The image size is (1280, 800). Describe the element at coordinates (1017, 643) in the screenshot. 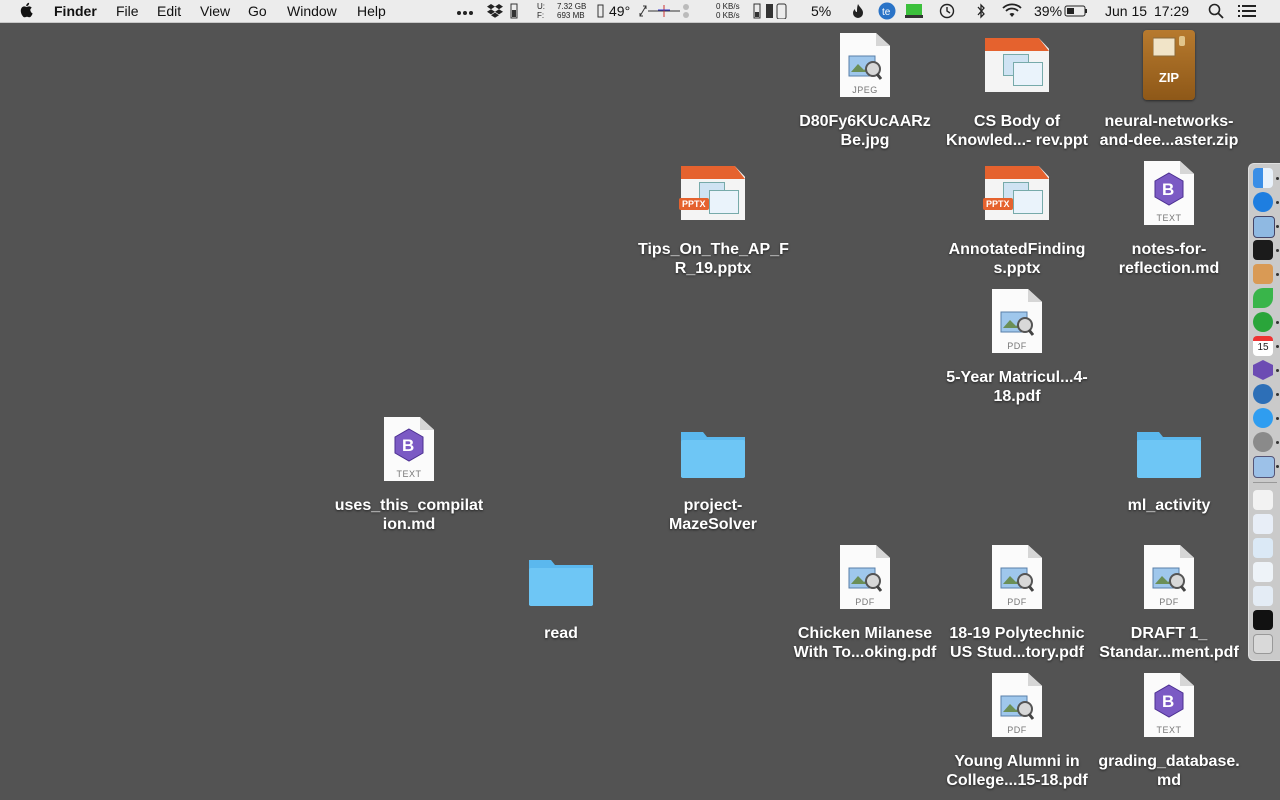

I see `file-name-label: 18-19 Polytechnic US Stud...tory.pdf` at that location.